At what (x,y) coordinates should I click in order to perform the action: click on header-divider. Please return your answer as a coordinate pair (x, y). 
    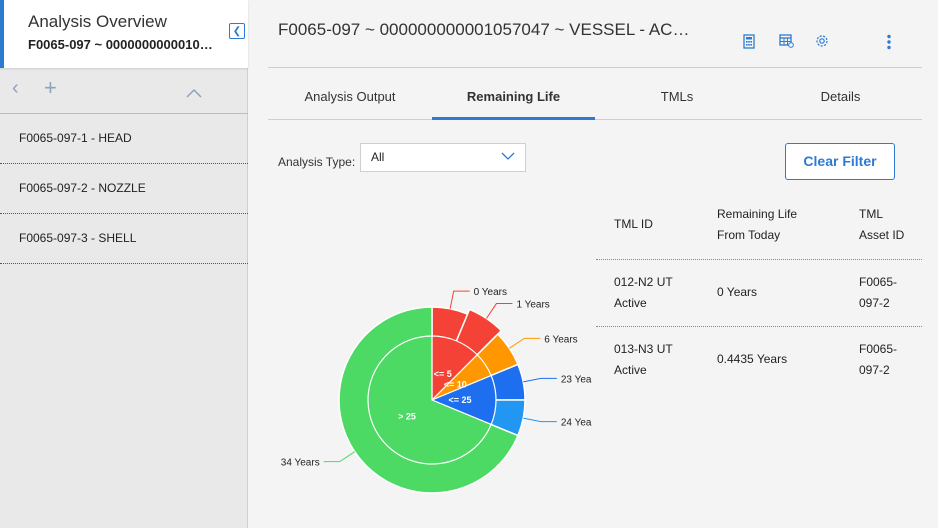
    Looking at the image, I should click on (595, 67).